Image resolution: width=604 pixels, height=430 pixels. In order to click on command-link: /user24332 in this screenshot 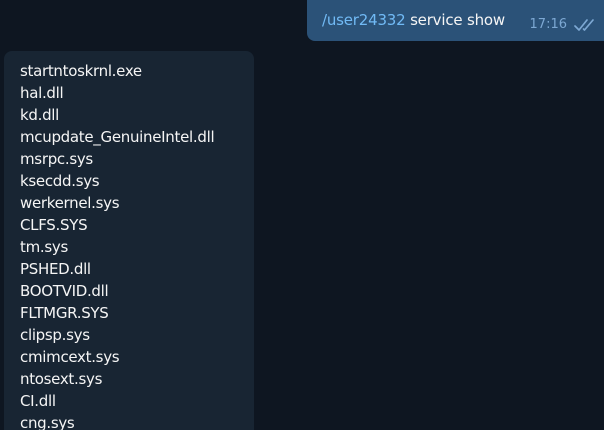, I will do `click(364, 20)`.